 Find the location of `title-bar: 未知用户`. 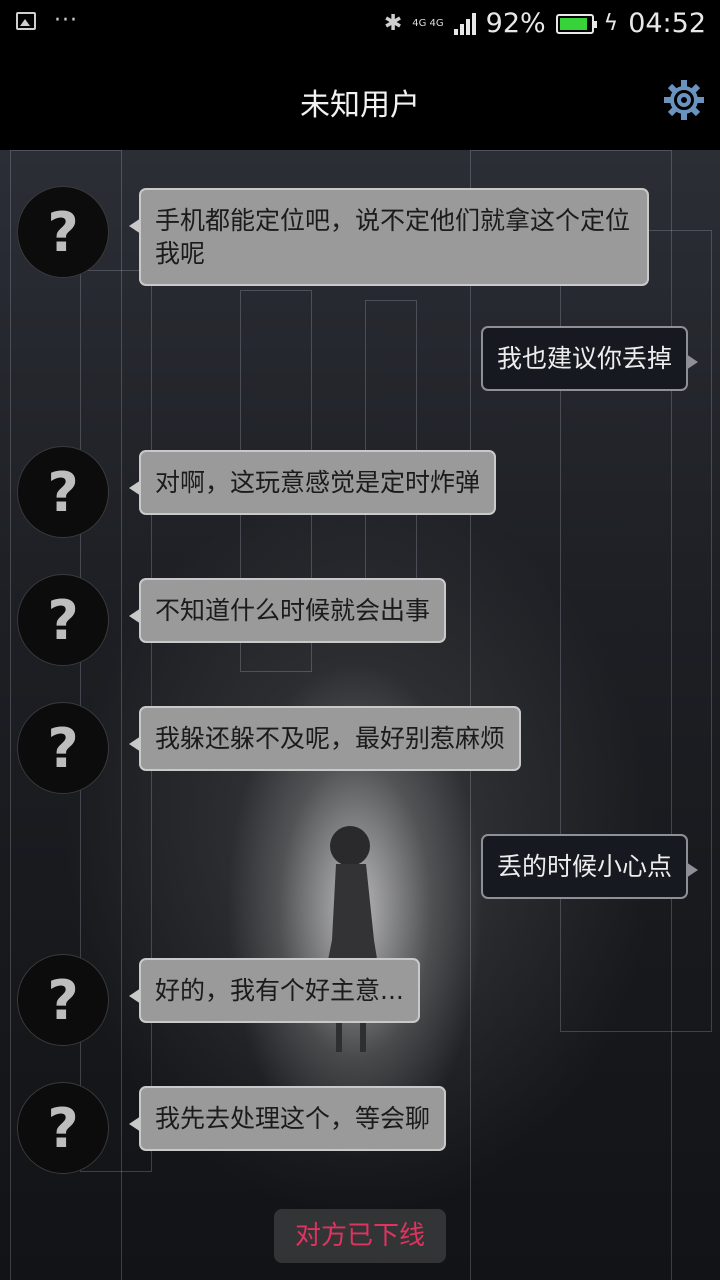

title-bar: 未知用户 is located at coordinates (360, 100).